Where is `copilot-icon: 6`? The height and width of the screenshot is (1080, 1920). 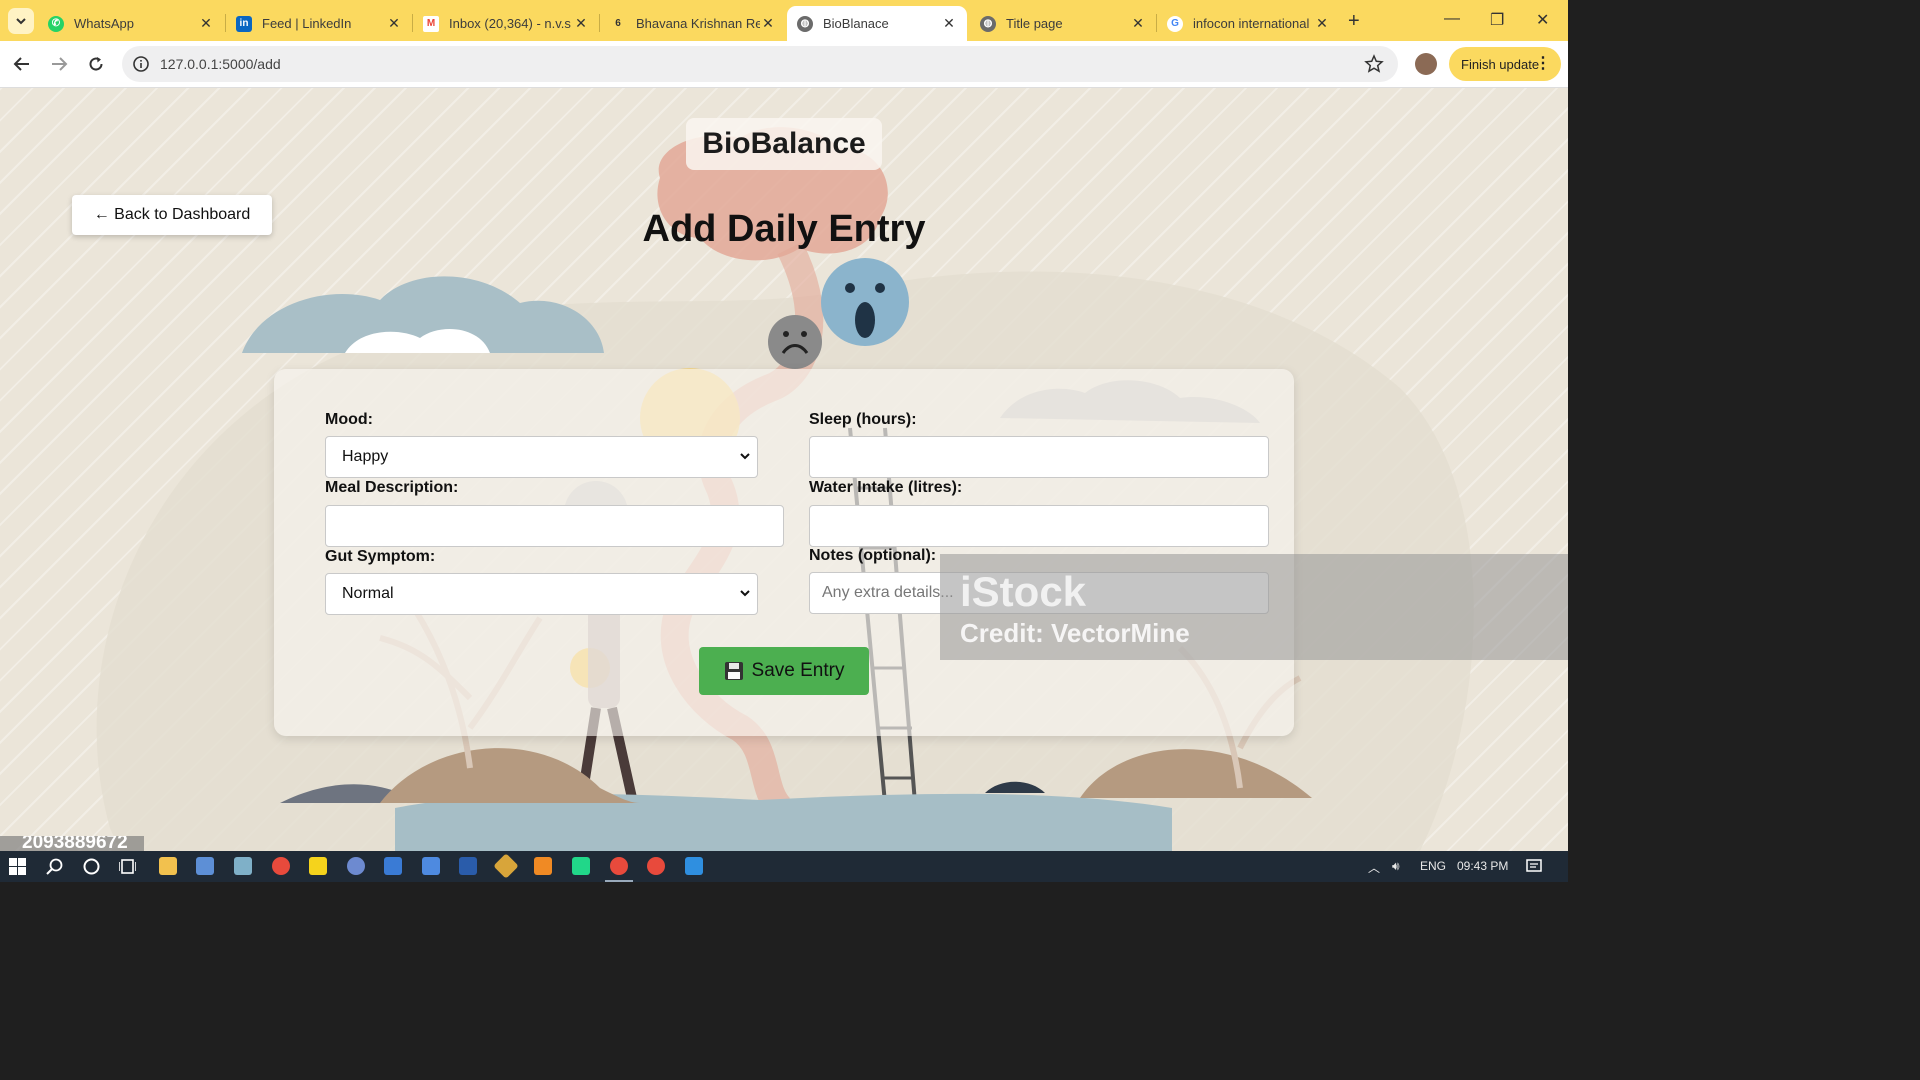 copilot-icon: 6 is located at coordinates (618, 23).